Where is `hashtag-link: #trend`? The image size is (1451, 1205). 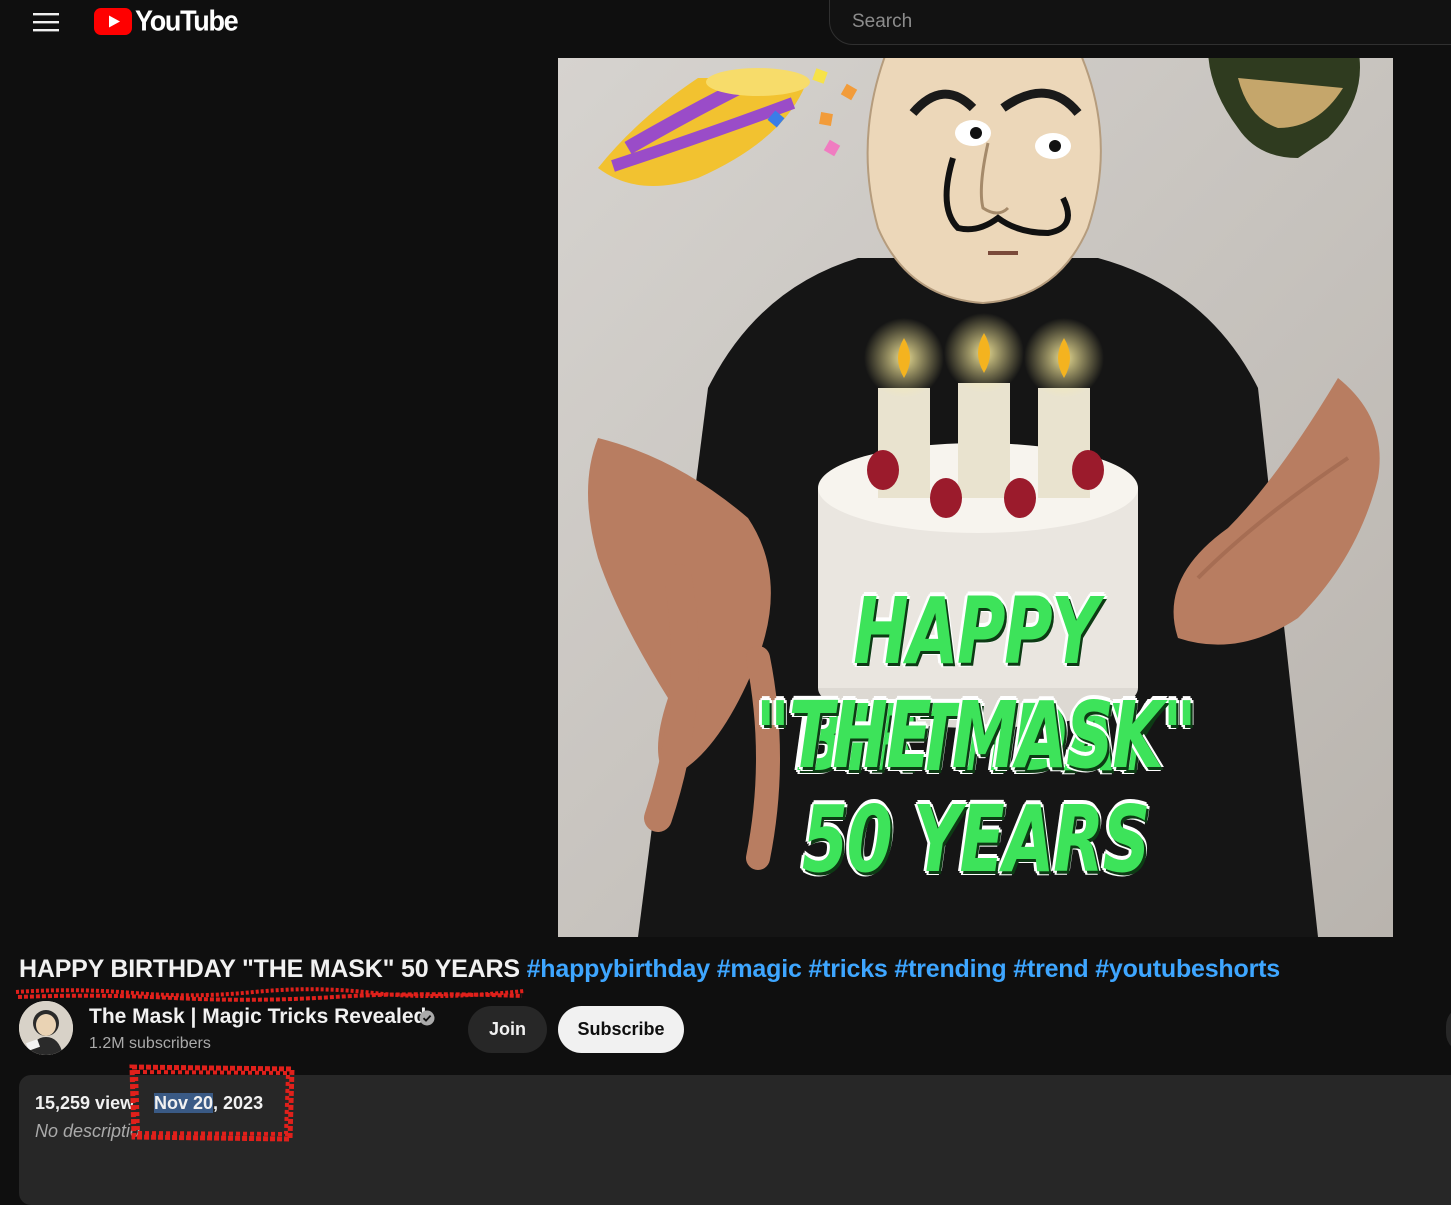
hashtag-link: #trend is located at coordinates (1050, 969).